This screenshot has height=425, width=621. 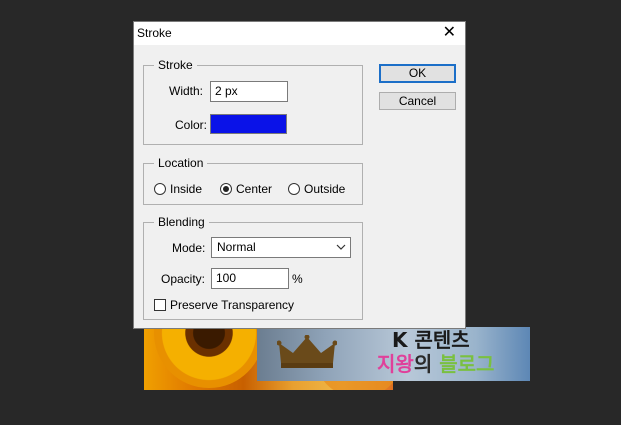 What do you see at coordinates (299, 33) in the screenshot?
I see `dialog-titlebar: Stroke ✕` at bounding box center [299, 33].